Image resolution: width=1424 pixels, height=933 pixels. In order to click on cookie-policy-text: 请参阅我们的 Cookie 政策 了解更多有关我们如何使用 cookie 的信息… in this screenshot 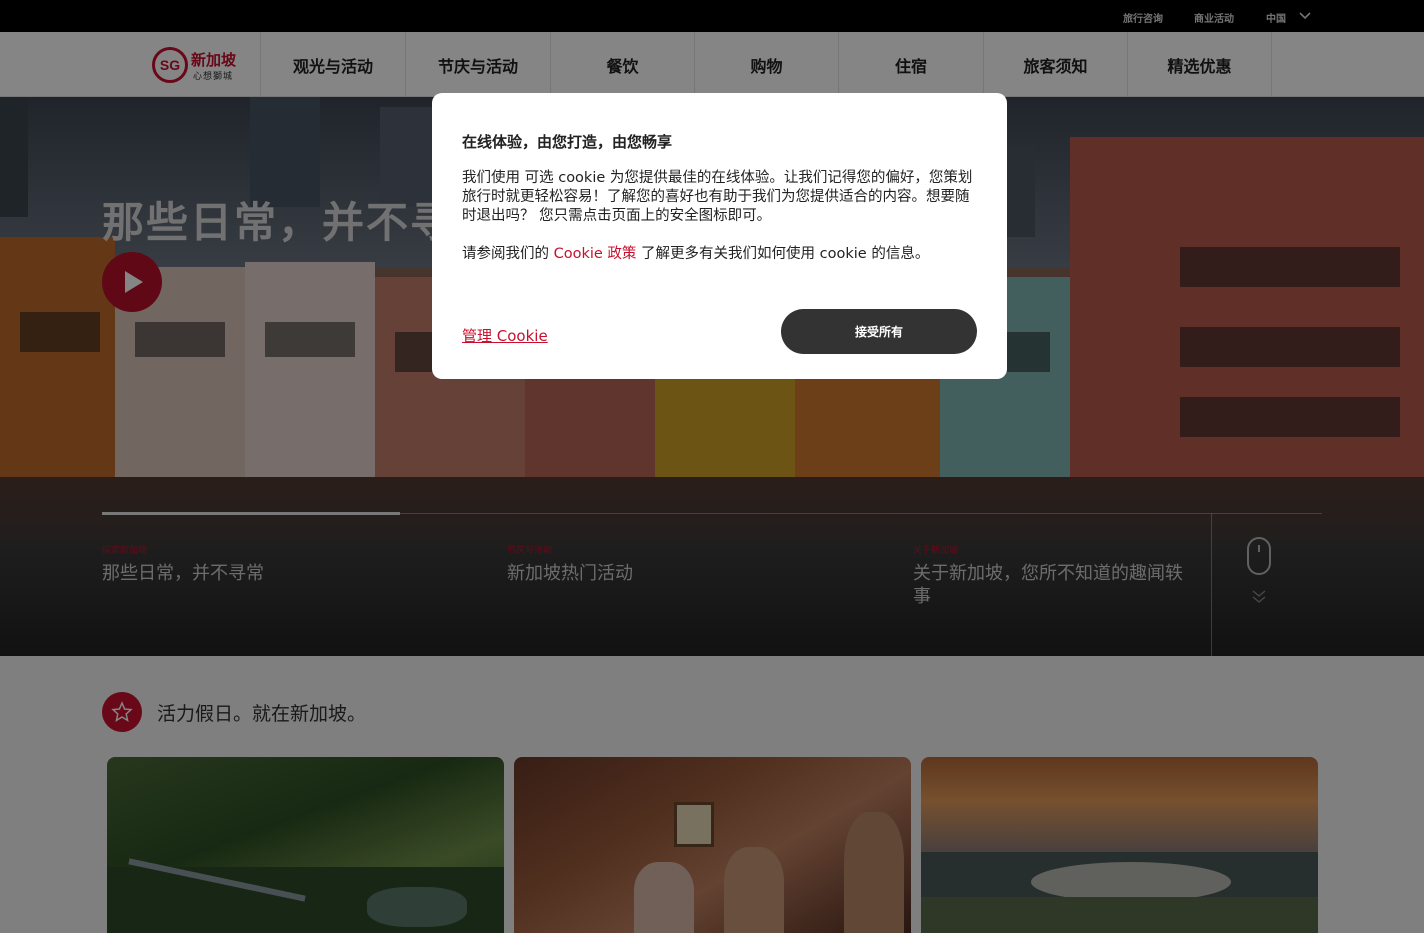, I will do `click(722, 254)`.